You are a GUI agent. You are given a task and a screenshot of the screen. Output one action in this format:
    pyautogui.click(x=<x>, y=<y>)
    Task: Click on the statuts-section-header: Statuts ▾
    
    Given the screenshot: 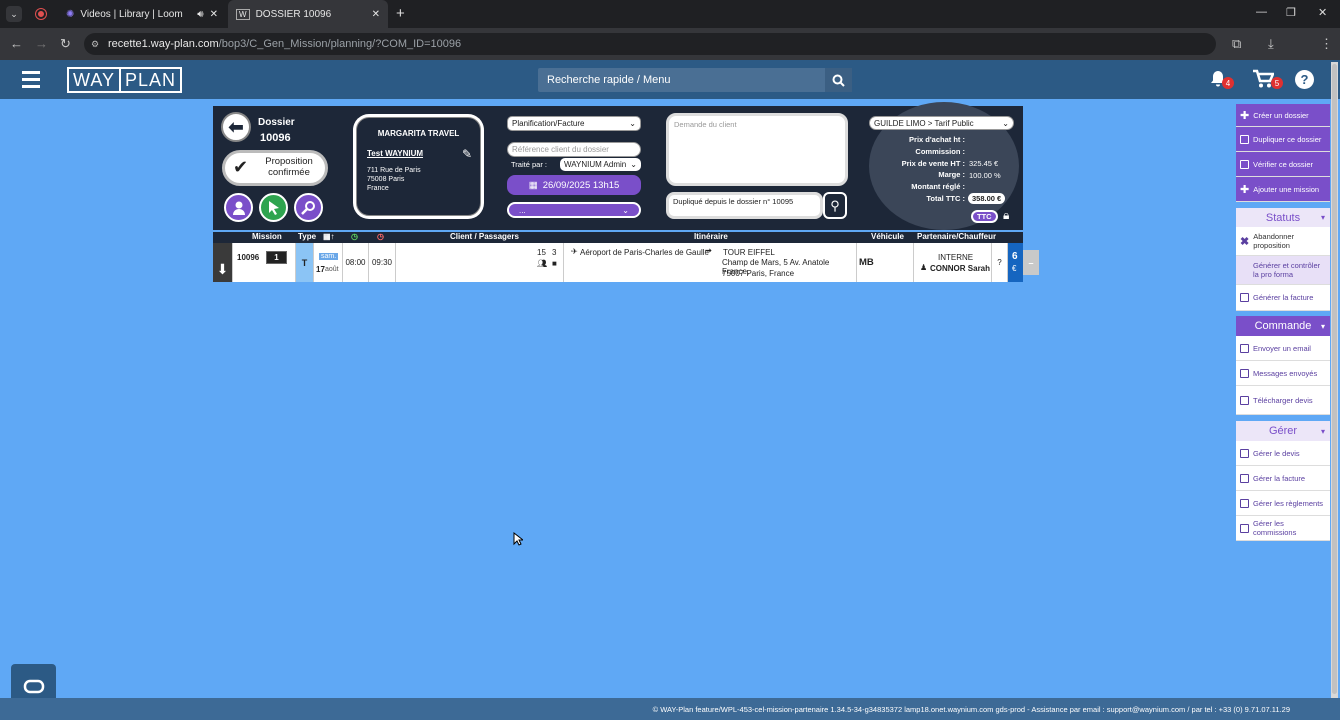 What is the action you would take?
    pyautogui.click(x=1283, y=217)
    